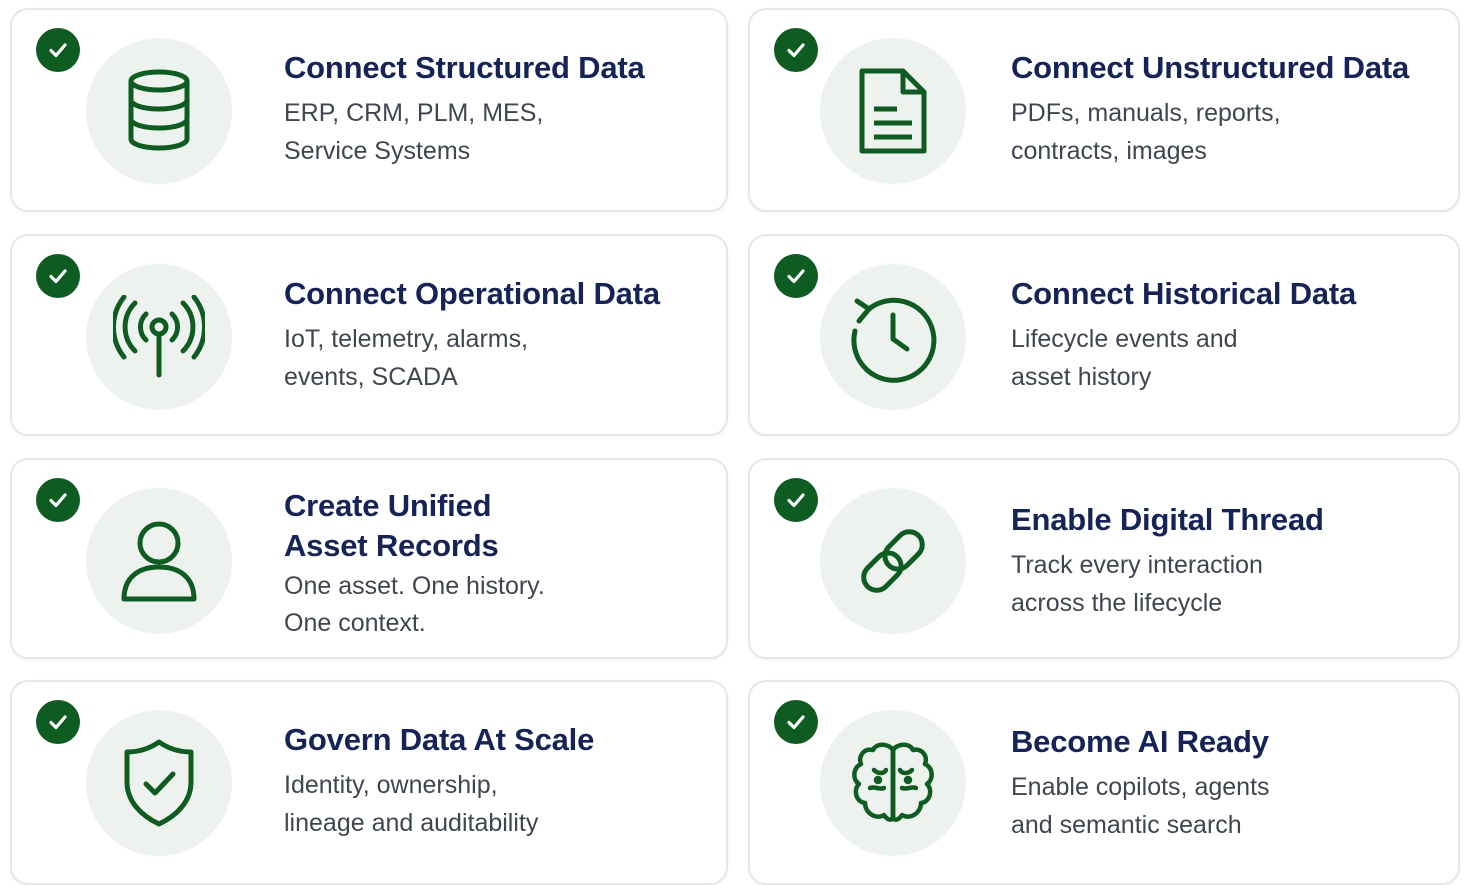 The image size is (1463, 885). I want to click on shield-check-icon, so click(159, 783).